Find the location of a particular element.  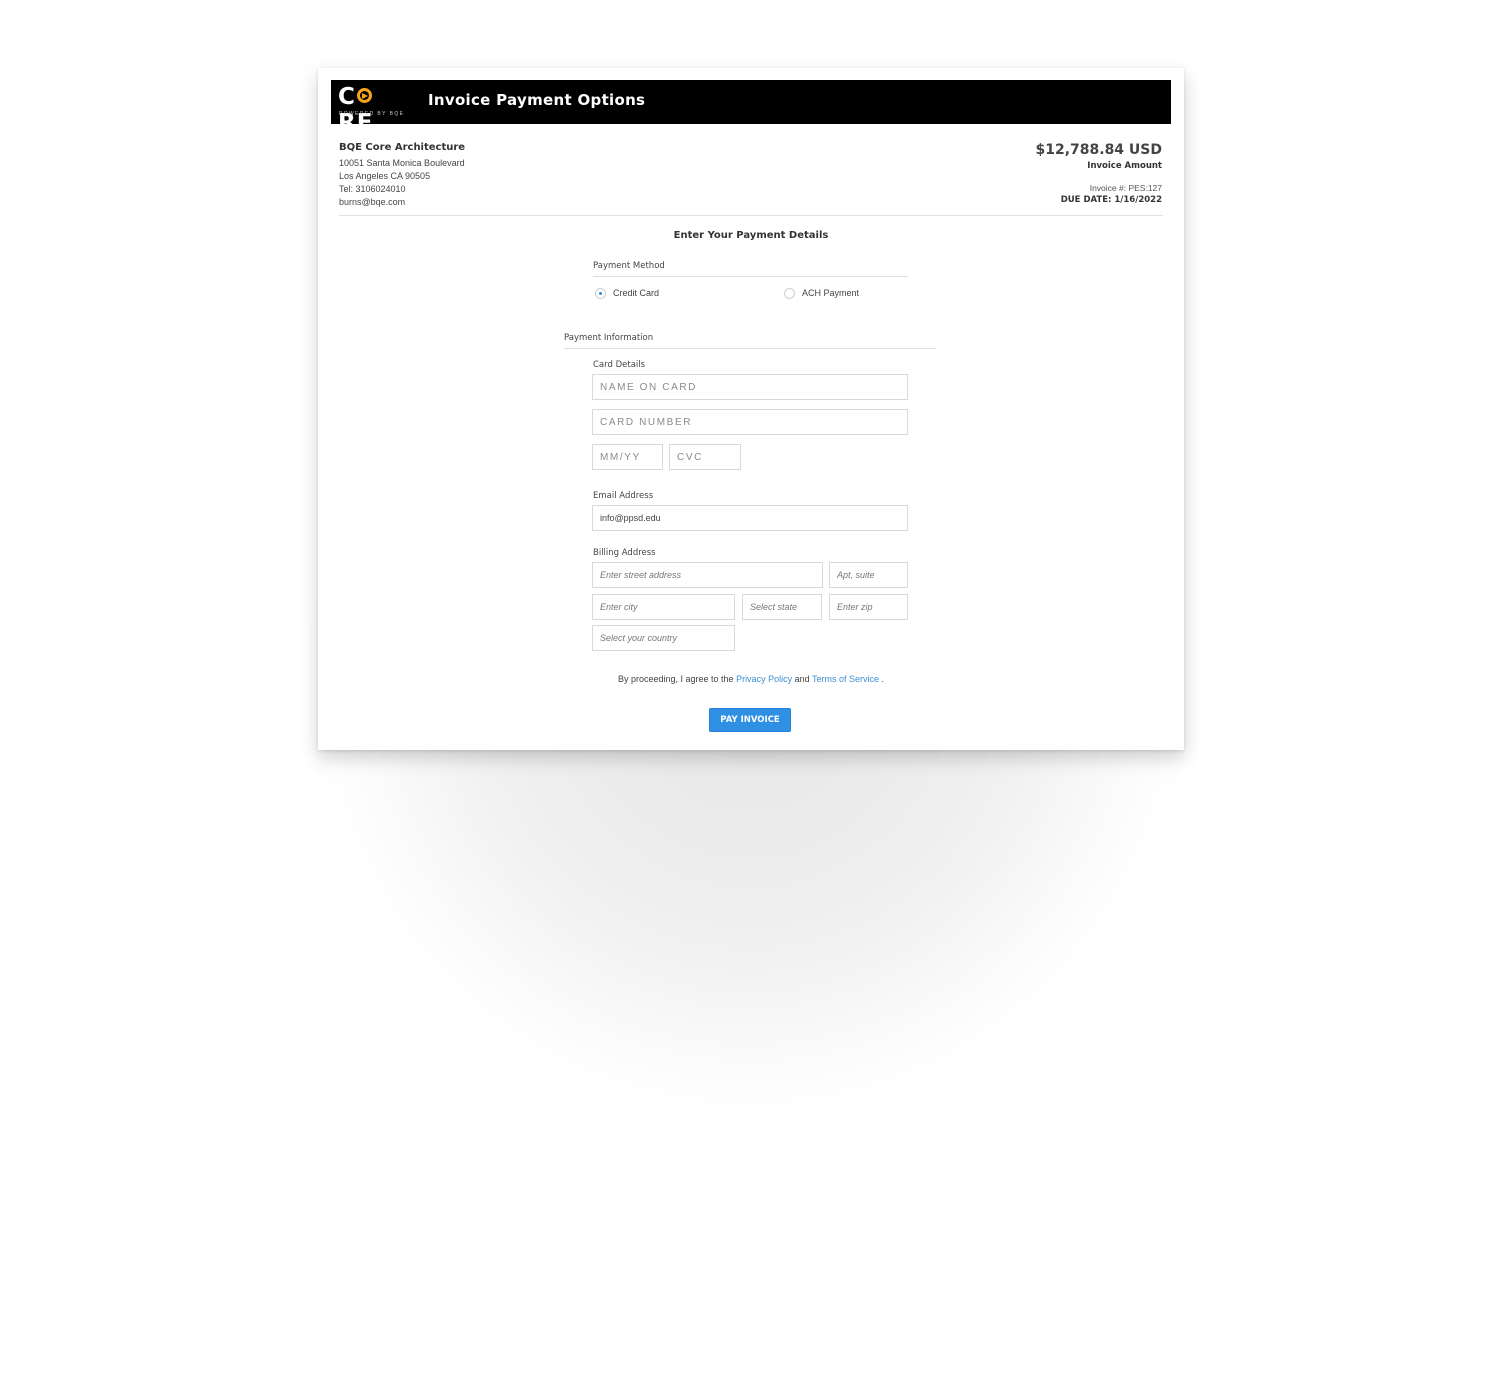

terms-of-service-link: Terms of Service is located at coordinates (845, 679).